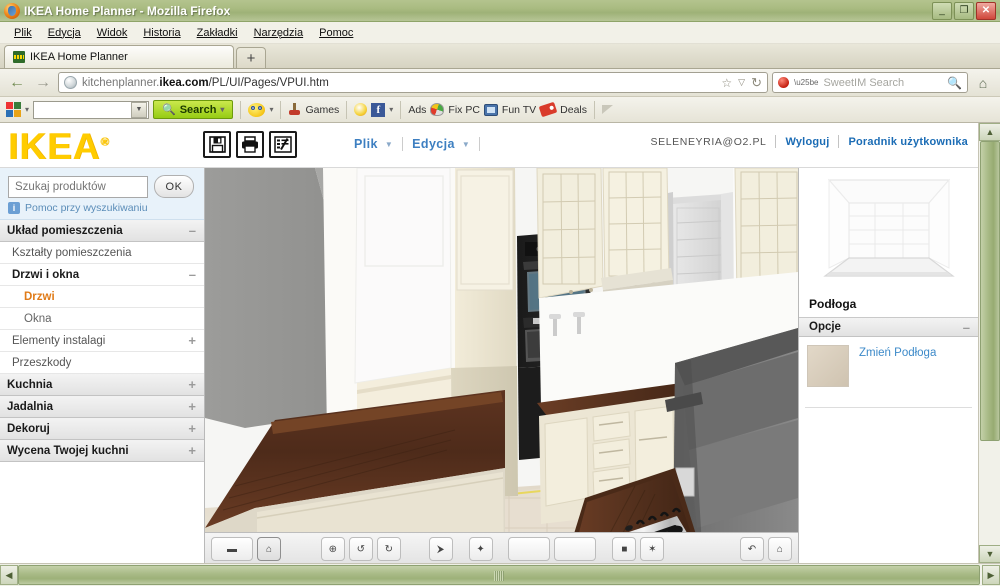 Image resolution: width=1000 pixels, height=586 pixels. Describe the element at coordinates (102, 341) in the screenshot. I see `sidebar-item-elementy-instalagi: Elementy instalagi +` at that location.